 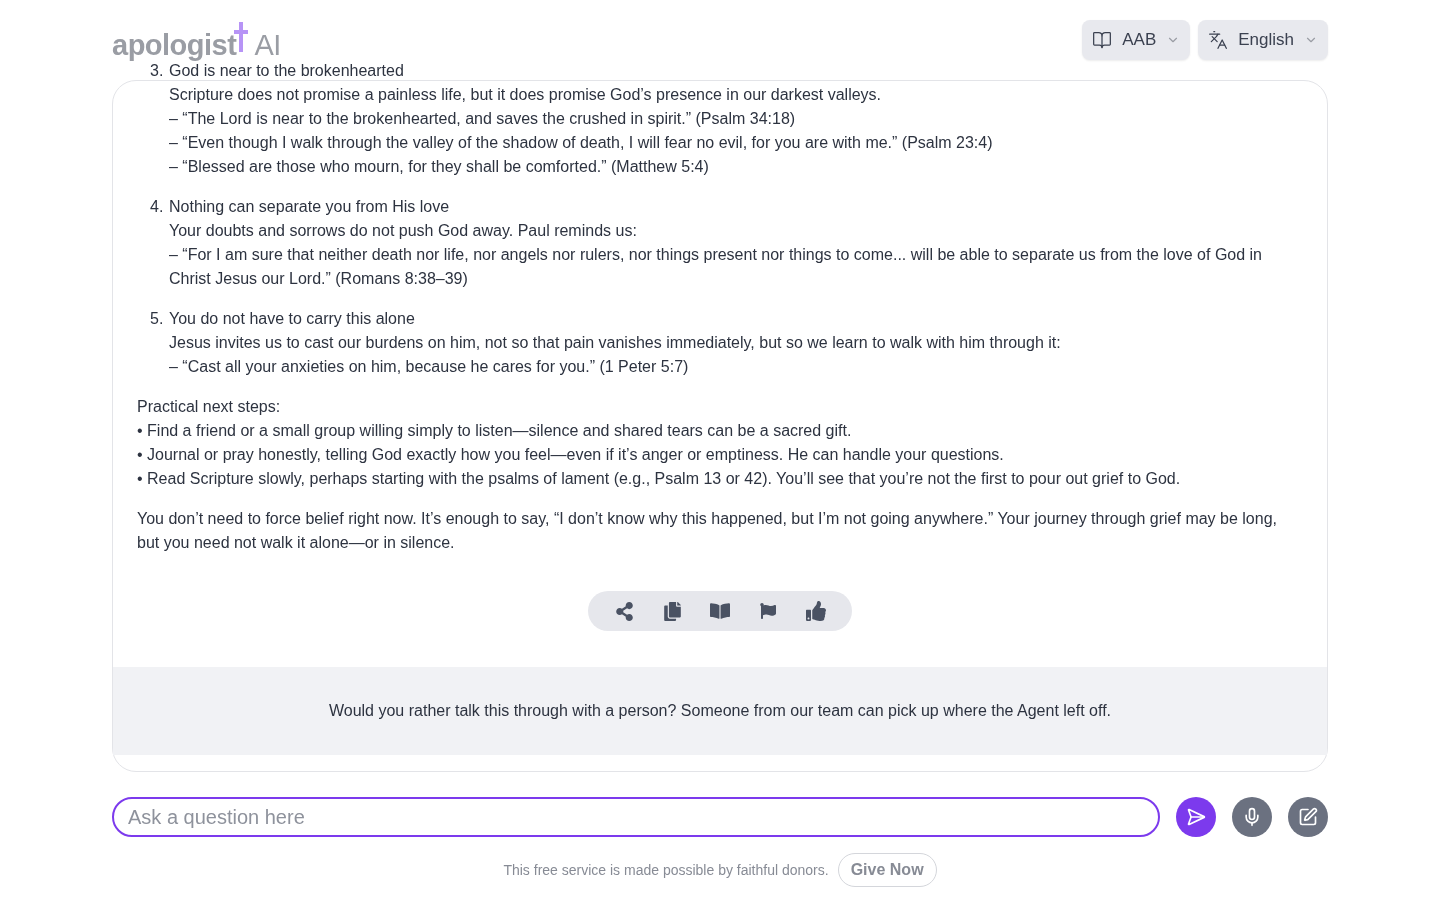 I want to click on point-text: – “Cast all your anxieties on him, because he cares for you.” (1 Peter 5:7), so click(x=429, y=367).